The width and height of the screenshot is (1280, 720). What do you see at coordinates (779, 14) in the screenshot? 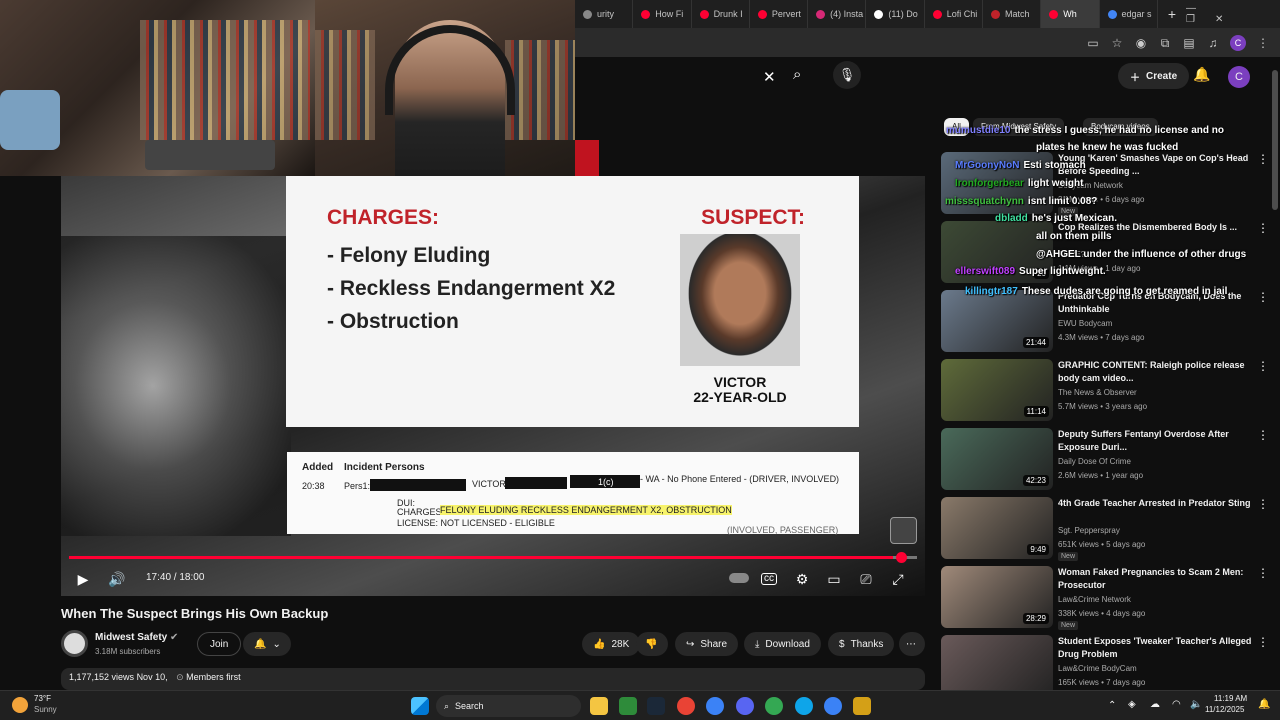
I see `browser-tab: Pervert` at bounding box center [779, 14].